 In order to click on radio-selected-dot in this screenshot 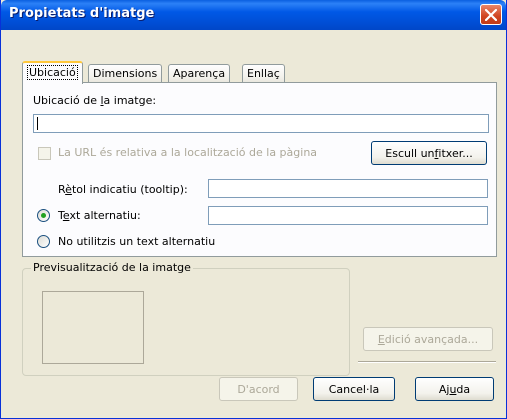, I will do `click(43, 215)`.